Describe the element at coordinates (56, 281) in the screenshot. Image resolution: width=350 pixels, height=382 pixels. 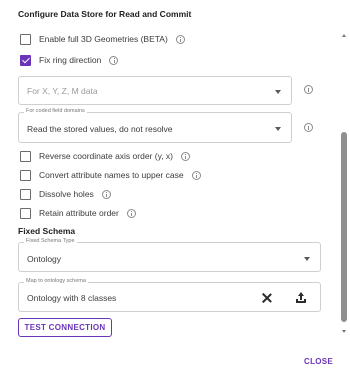
I see `ontology-schema-label: Map to ontology schema` at that location.